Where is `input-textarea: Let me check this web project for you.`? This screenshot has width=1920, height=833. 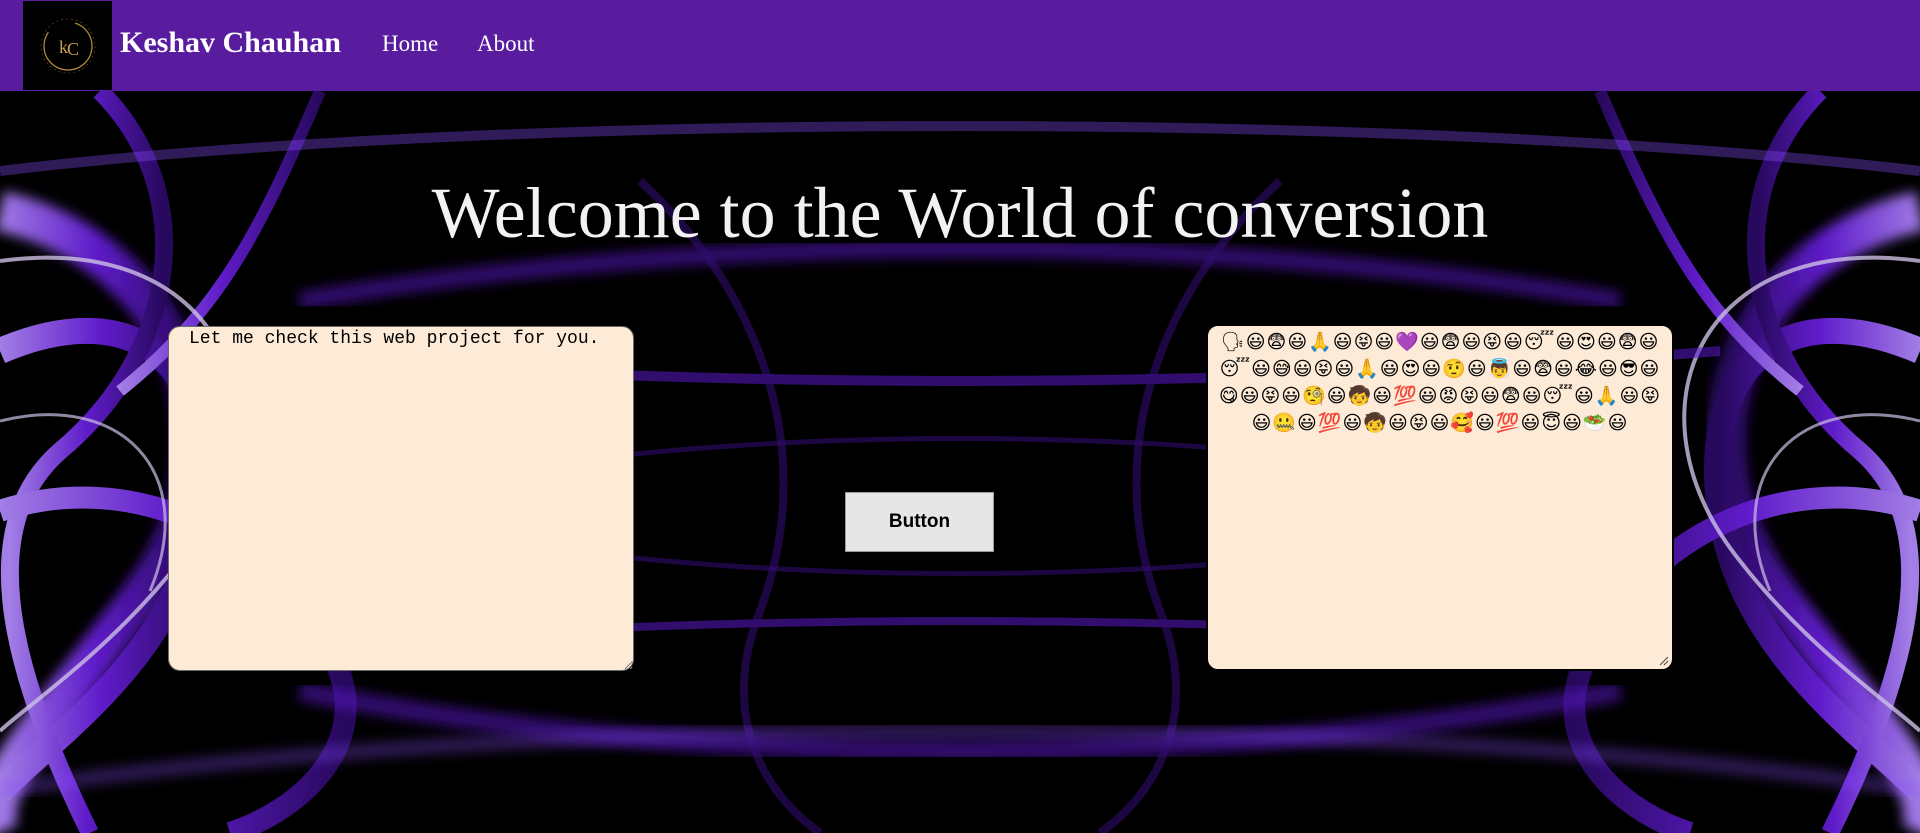
input-textarea: Let me check this web project for you. is located at coordinates (401, 498).